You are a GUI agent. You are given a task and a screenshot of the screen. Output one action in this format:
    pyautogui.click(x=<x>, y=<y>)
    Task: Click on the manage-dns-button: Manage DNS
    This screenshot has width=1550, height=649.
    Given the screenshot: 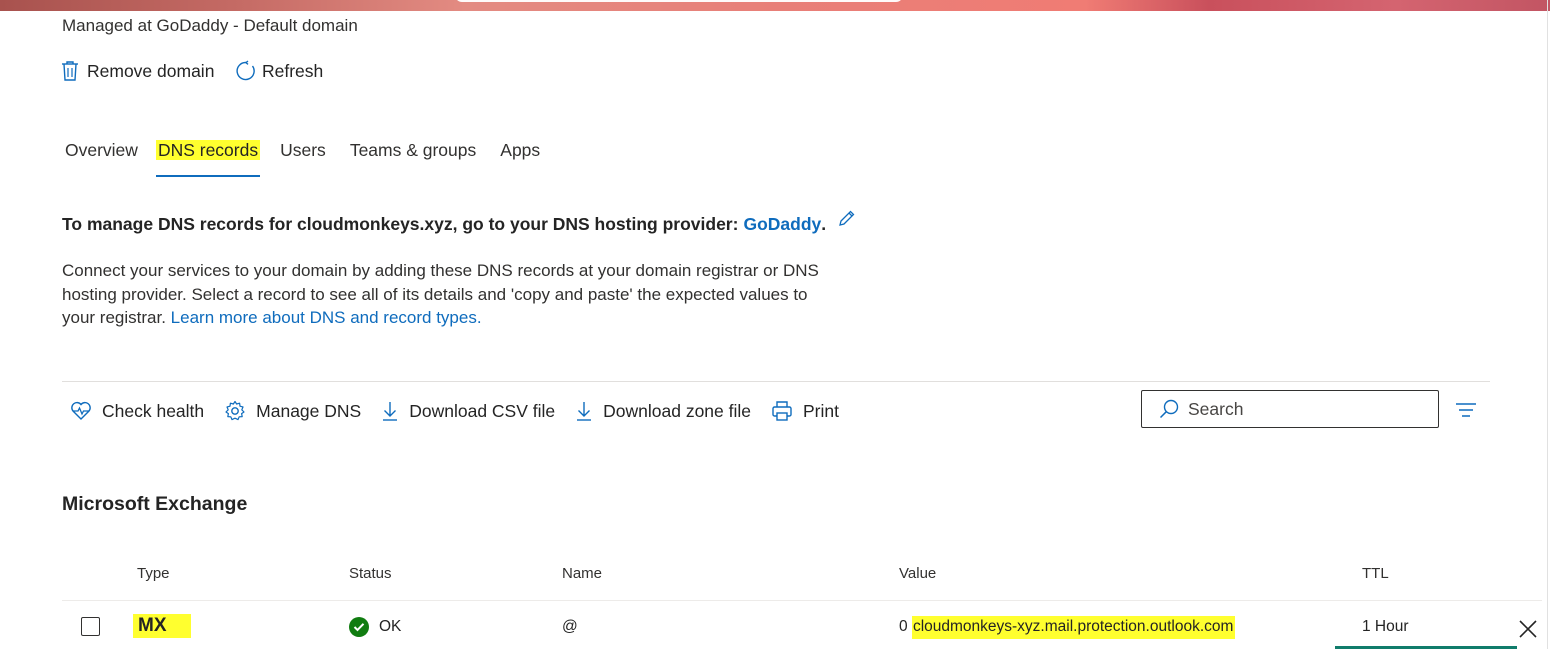 What is the action you would take?
    pyautogui.click(x=292, y=411)
    